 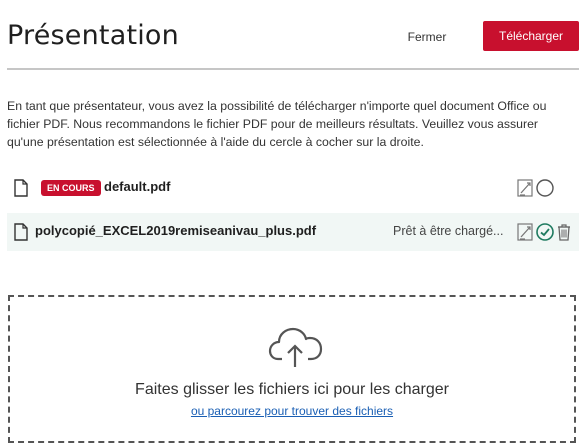 I want to click on header-divider, so click(x=293, y=69).